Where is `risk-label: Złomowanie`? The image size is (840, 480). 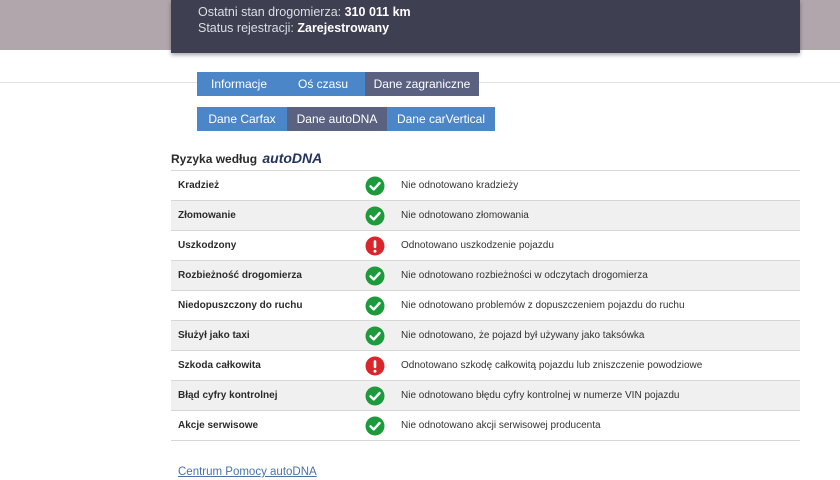 risk-label: Złomowanie is located at coordinates (207, 215).